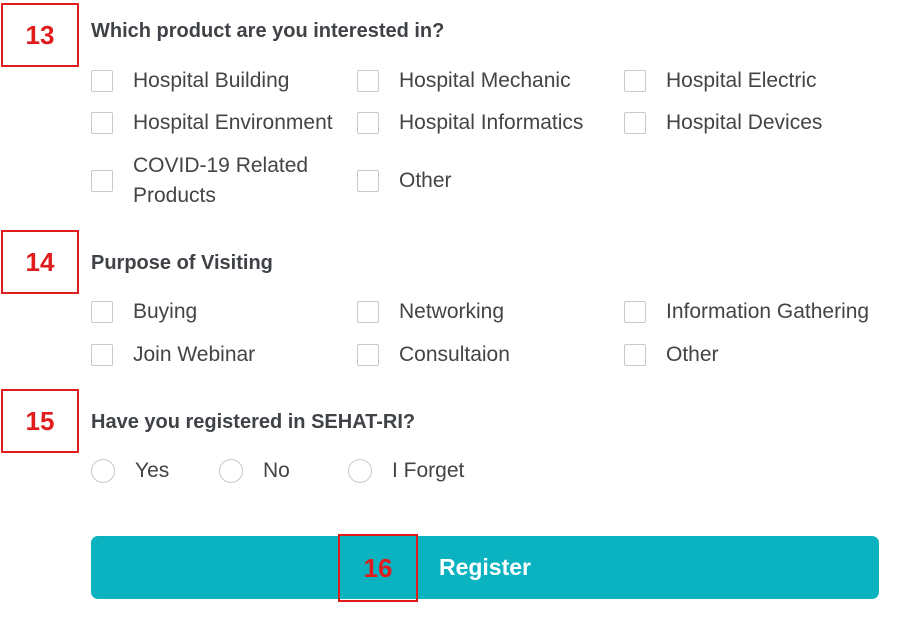 This screenshot has width=912, height=622. I want to click on checkbox-covid-19-related-products: COVID-19 Related Products, so click(199, 181).